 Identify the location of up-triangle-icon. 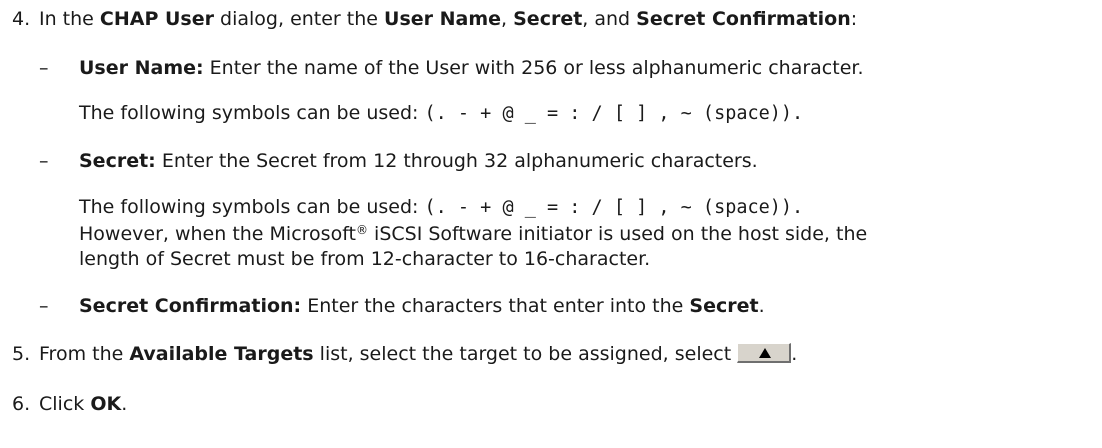
(765, 353).